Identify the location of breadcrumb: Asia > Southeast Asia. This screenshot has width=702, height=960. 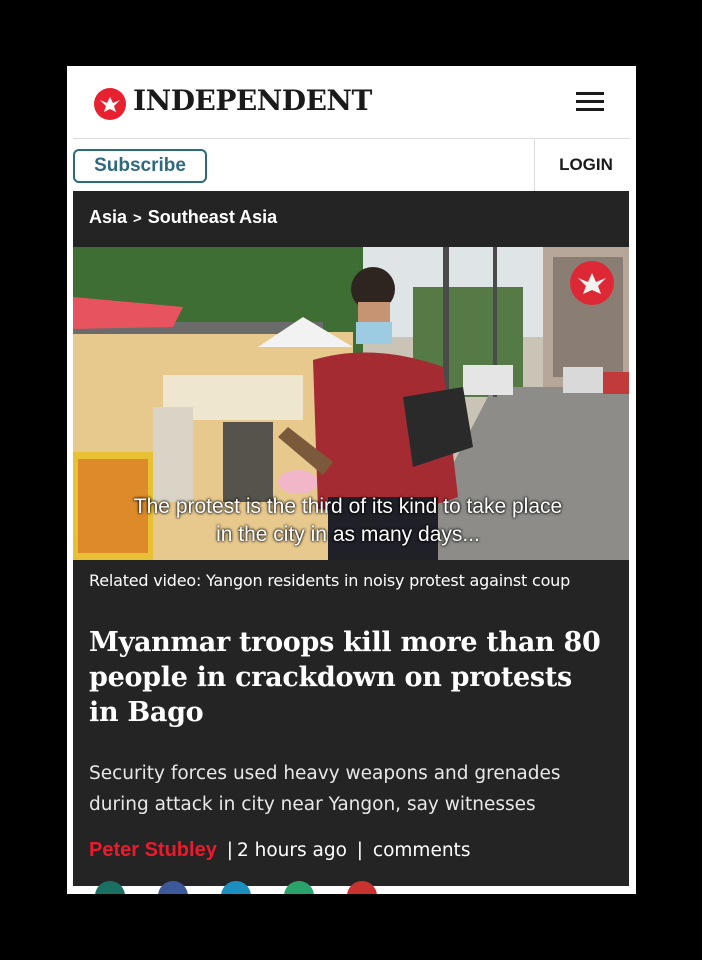
(183, 217).